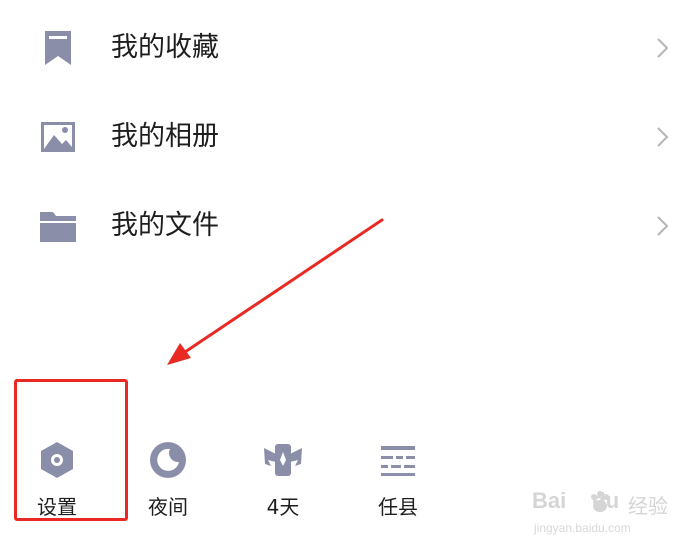  What do you see at coordinates (600, 501) in the screenshot?
I see `paw-icon` at bounding box center [600, 501].